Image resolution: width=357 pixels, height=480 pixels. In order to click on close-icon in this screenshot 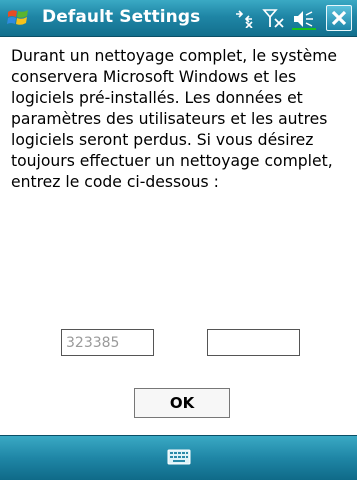, I will do `click(339, 18)`.